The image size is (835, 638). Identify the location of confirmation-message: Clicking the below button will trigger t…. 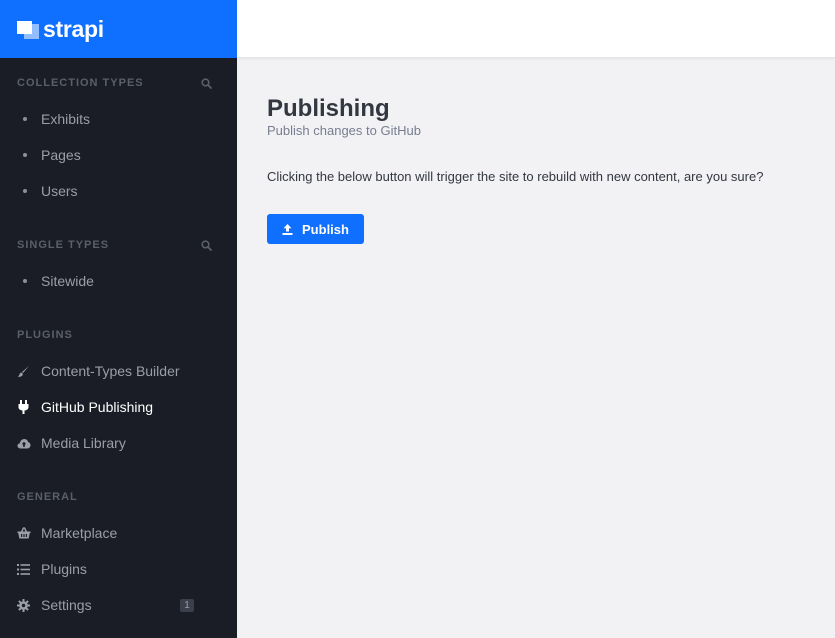
(515, 176).